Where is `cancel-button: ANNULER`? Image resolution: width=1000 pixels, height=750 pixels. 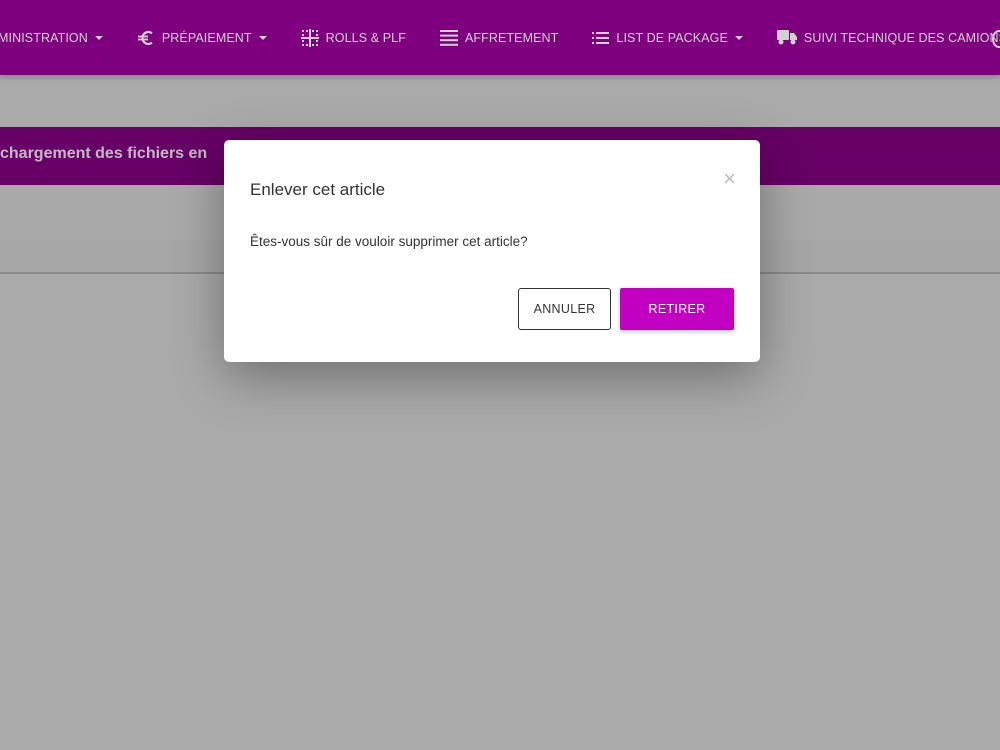 cancel-button: ANNULER is located at coordinates (564, 309).